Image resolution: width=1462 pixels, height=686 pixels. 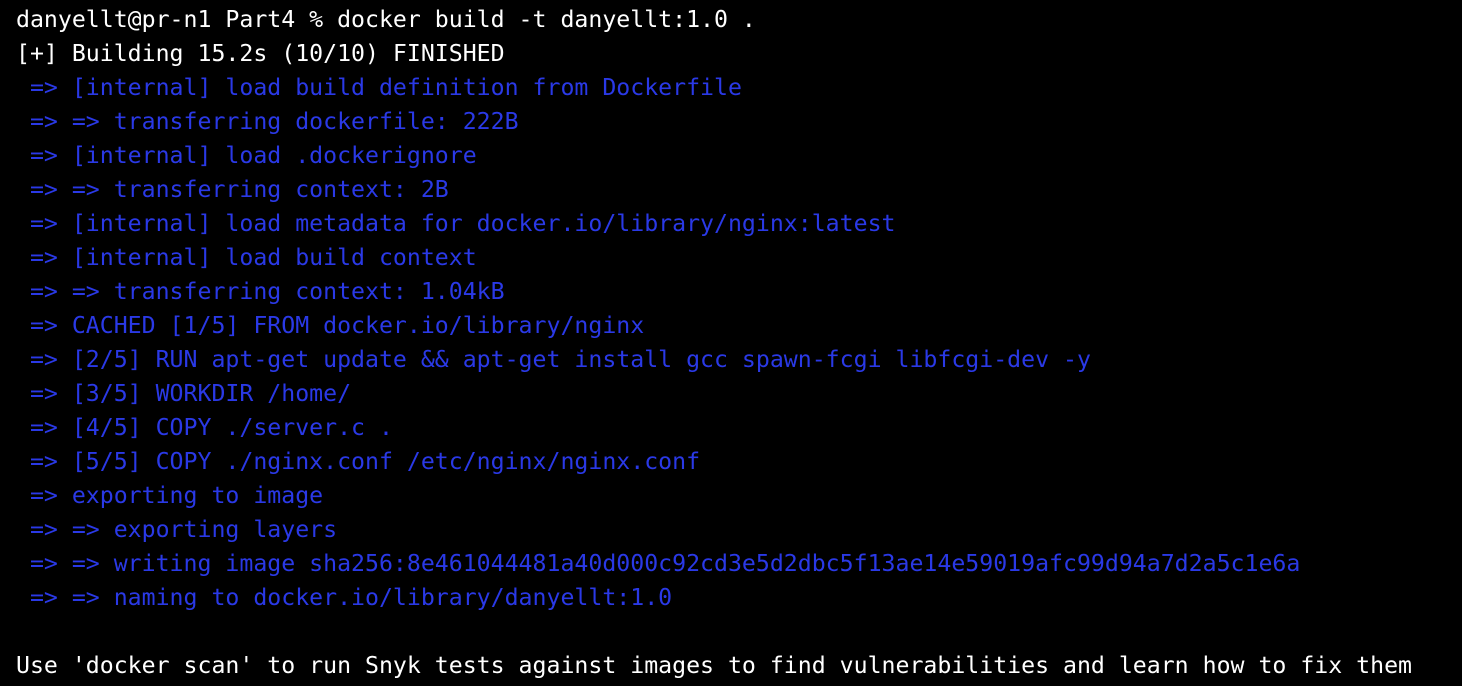 I want to click on build-step-line: => [internal] load build context, so click(x=246, y=257).